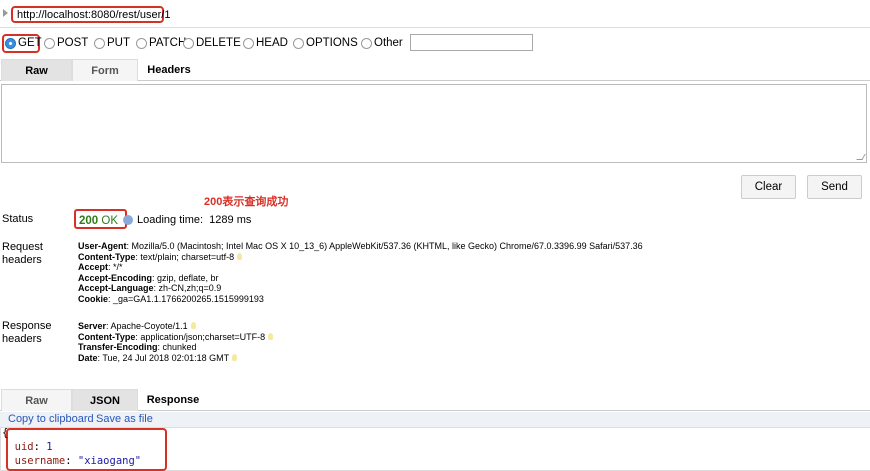 Image resolution: width=870 pixels, height=471 pixels. Describe the element at coordinates (88, 357) in the screenshot. I see `header-name: Date` at that location.